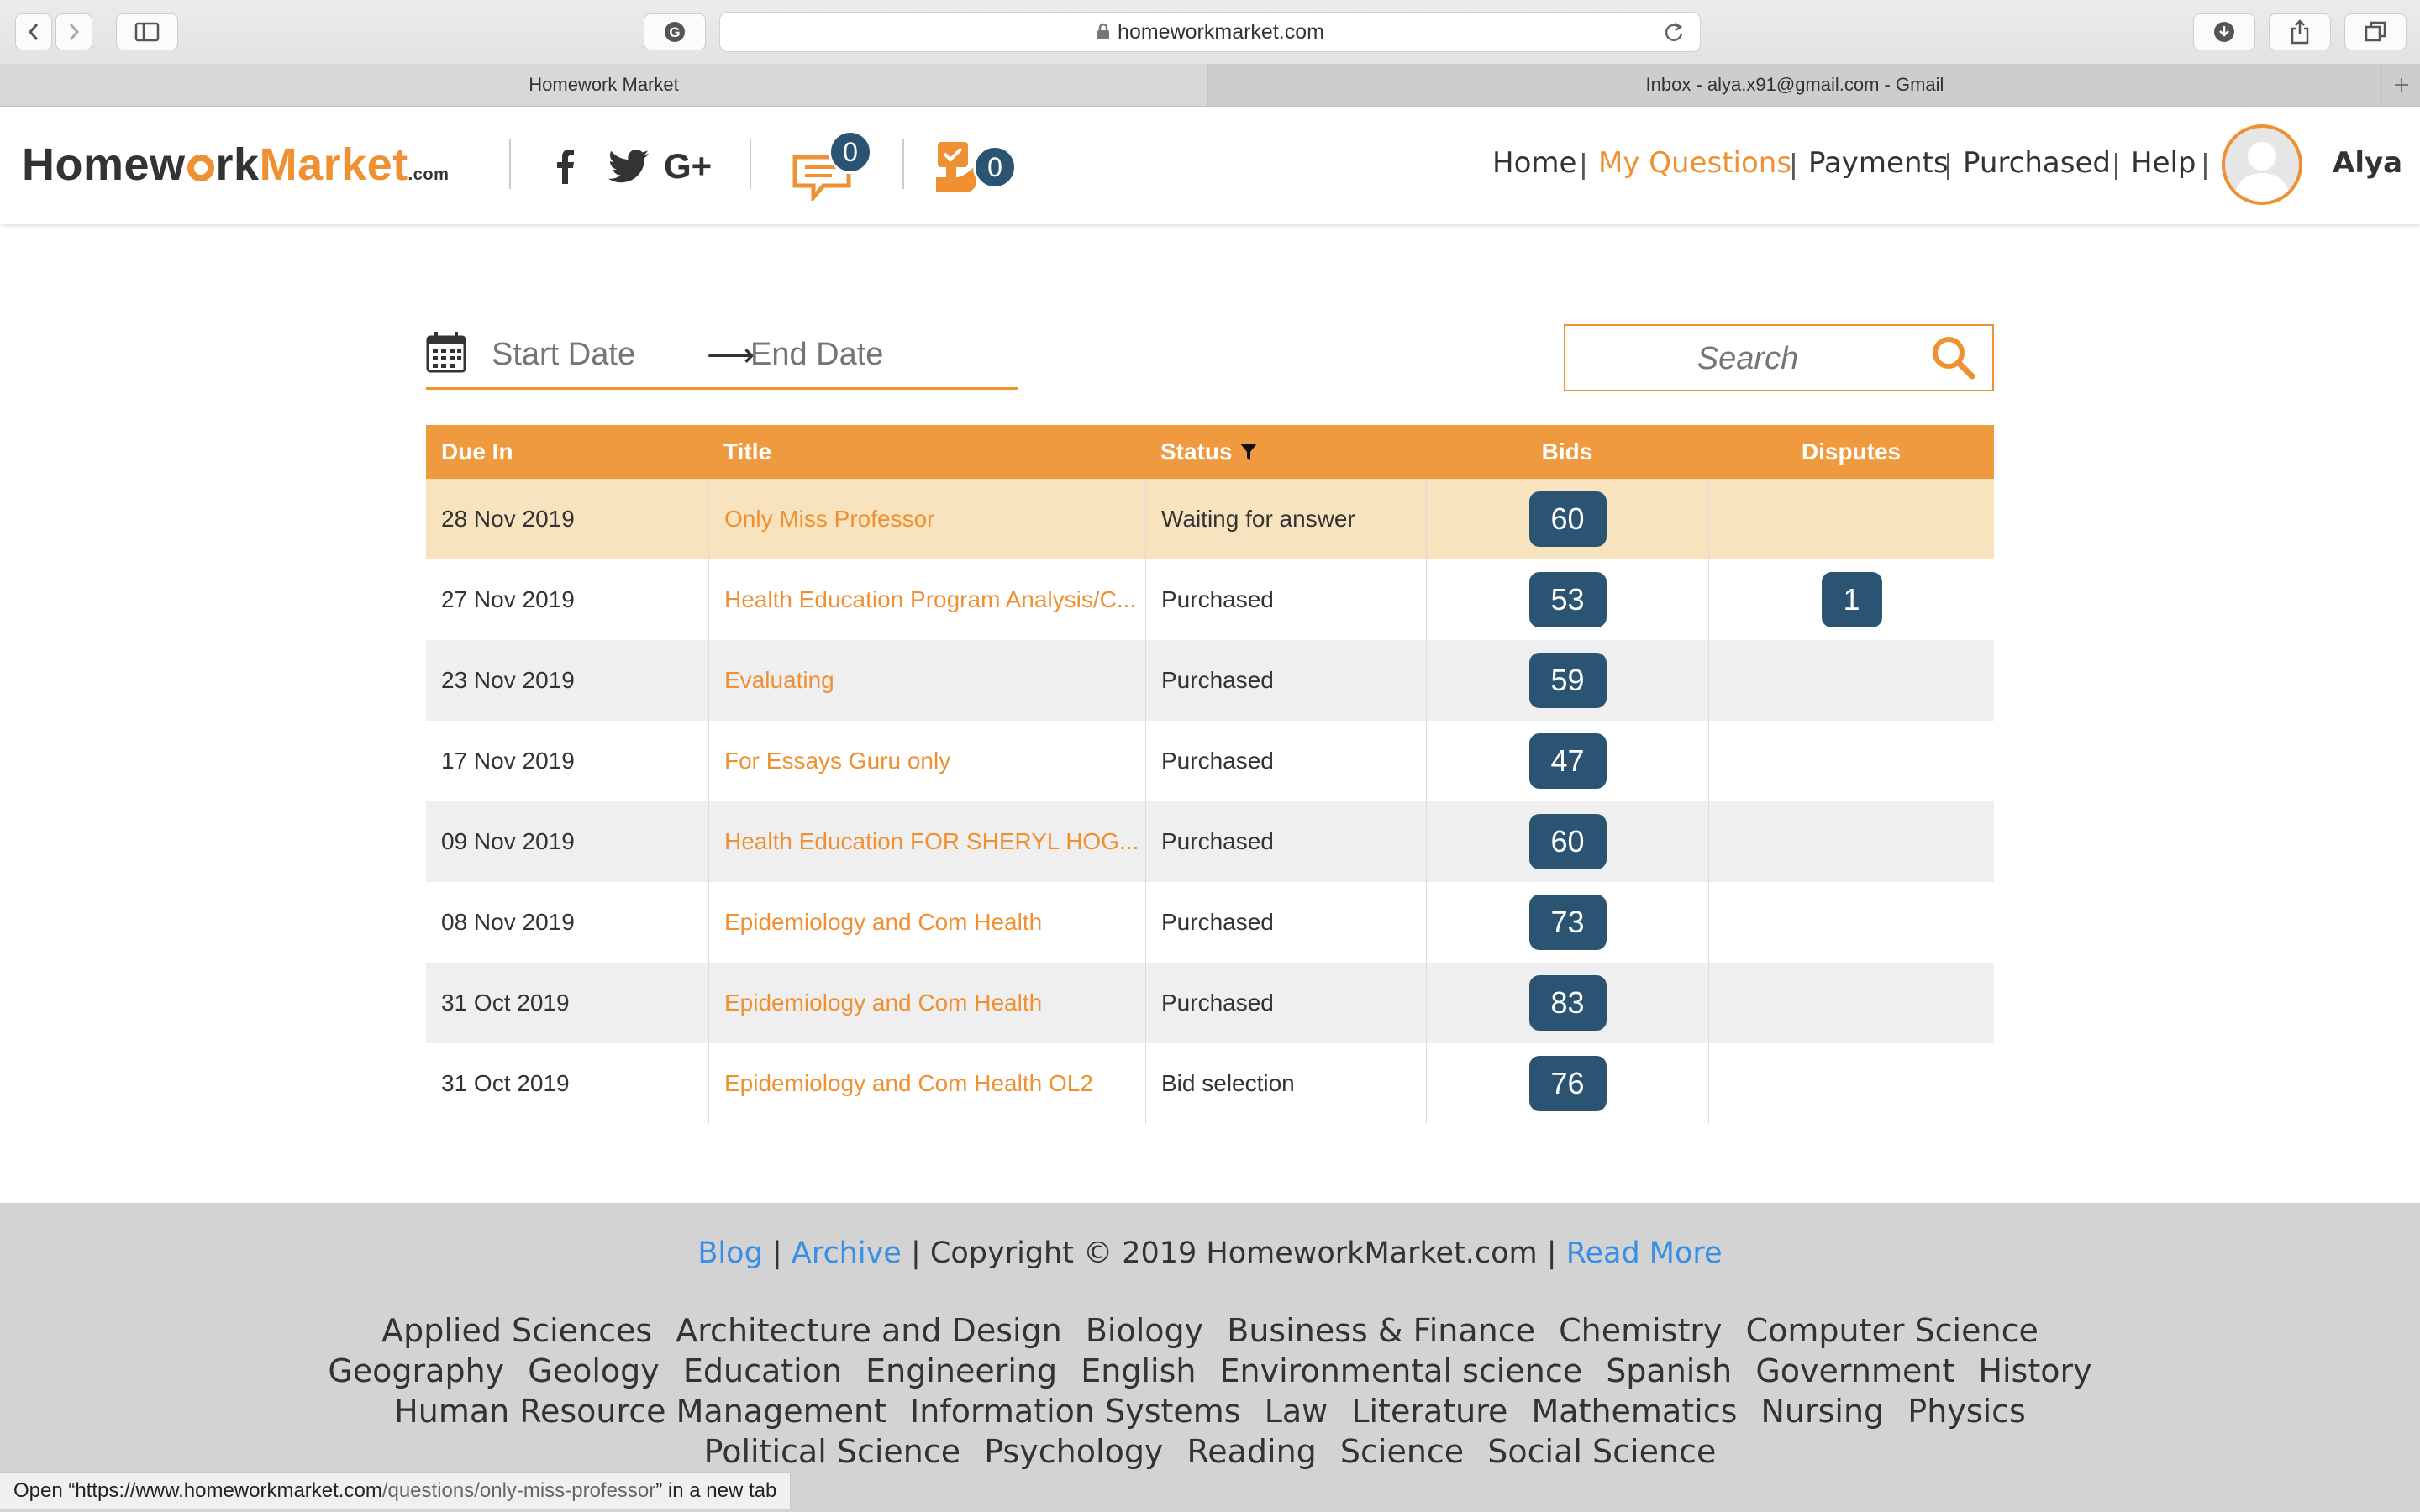  Describe the element at coordinates (1967, 1411) in the screenshot. I see `subject-link: Physics` at that location.